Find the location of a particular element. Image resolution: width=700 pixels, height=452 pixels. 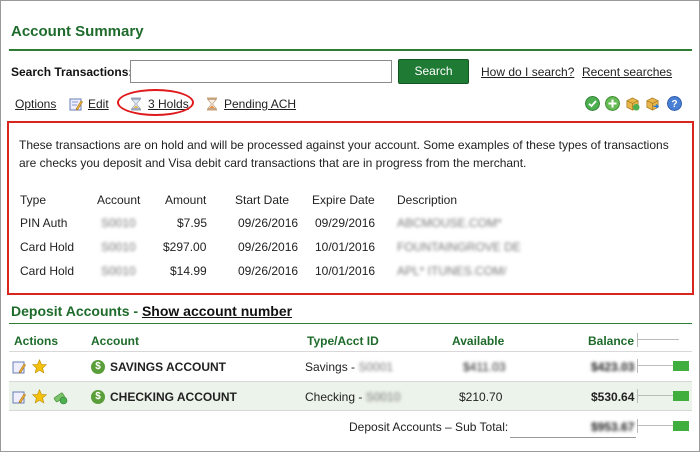

edit-link: Edit is located at coordinates (89, 104).